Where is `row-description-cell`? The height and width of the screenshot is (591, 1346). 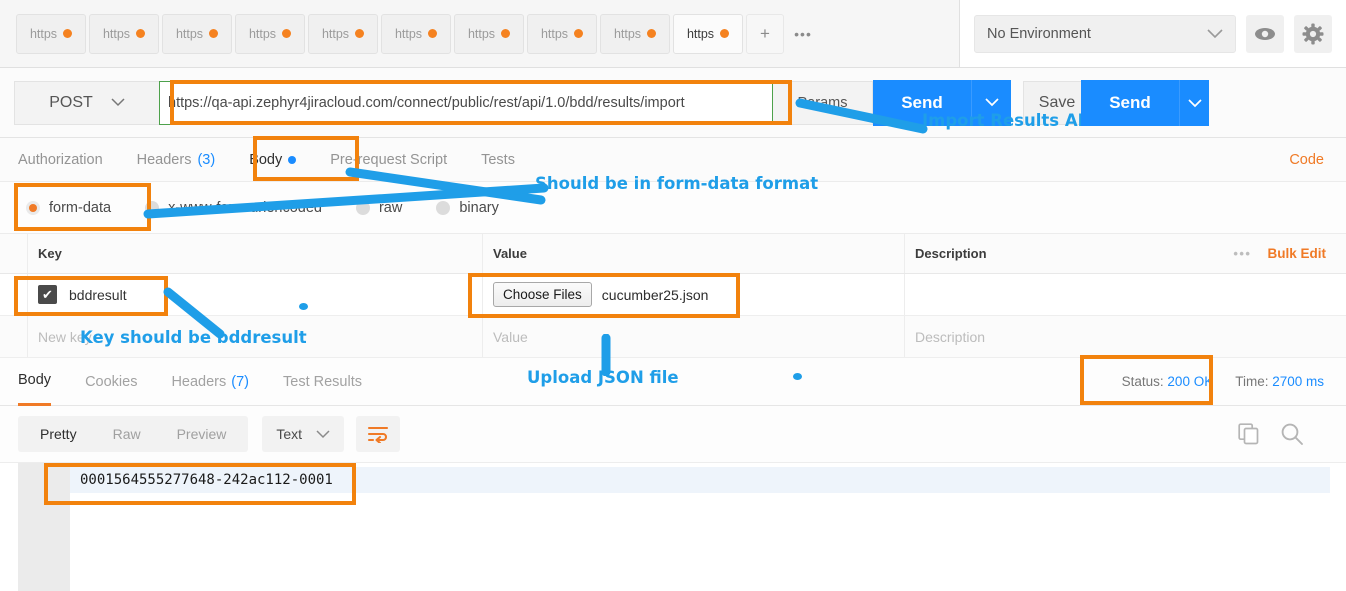
row-description-cell is located at coordinates (1050, 294).